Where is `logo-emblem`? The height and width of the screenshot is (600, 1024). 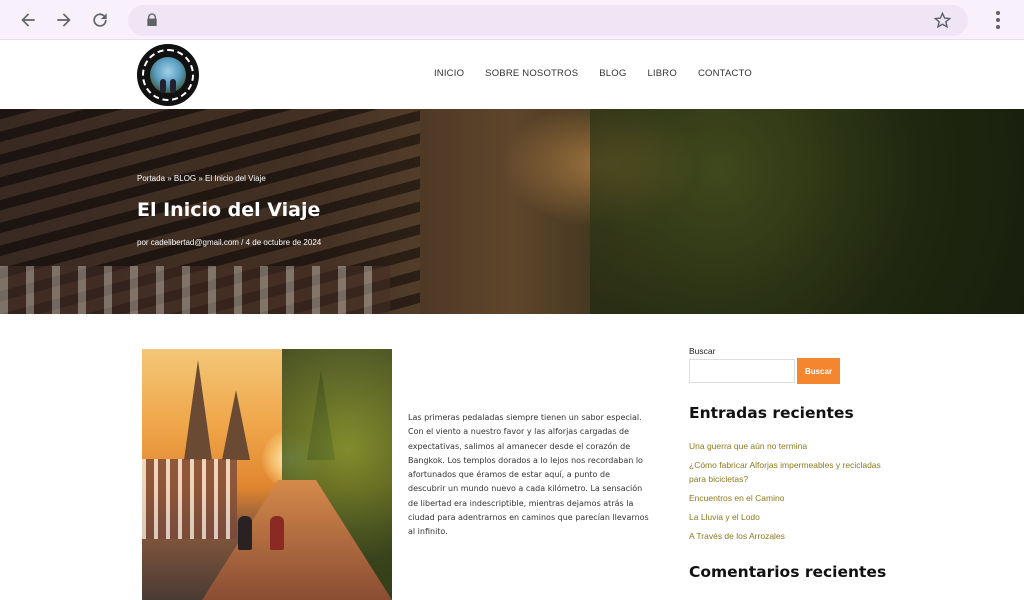
logo-emblem is located at coordinates (168, 75).